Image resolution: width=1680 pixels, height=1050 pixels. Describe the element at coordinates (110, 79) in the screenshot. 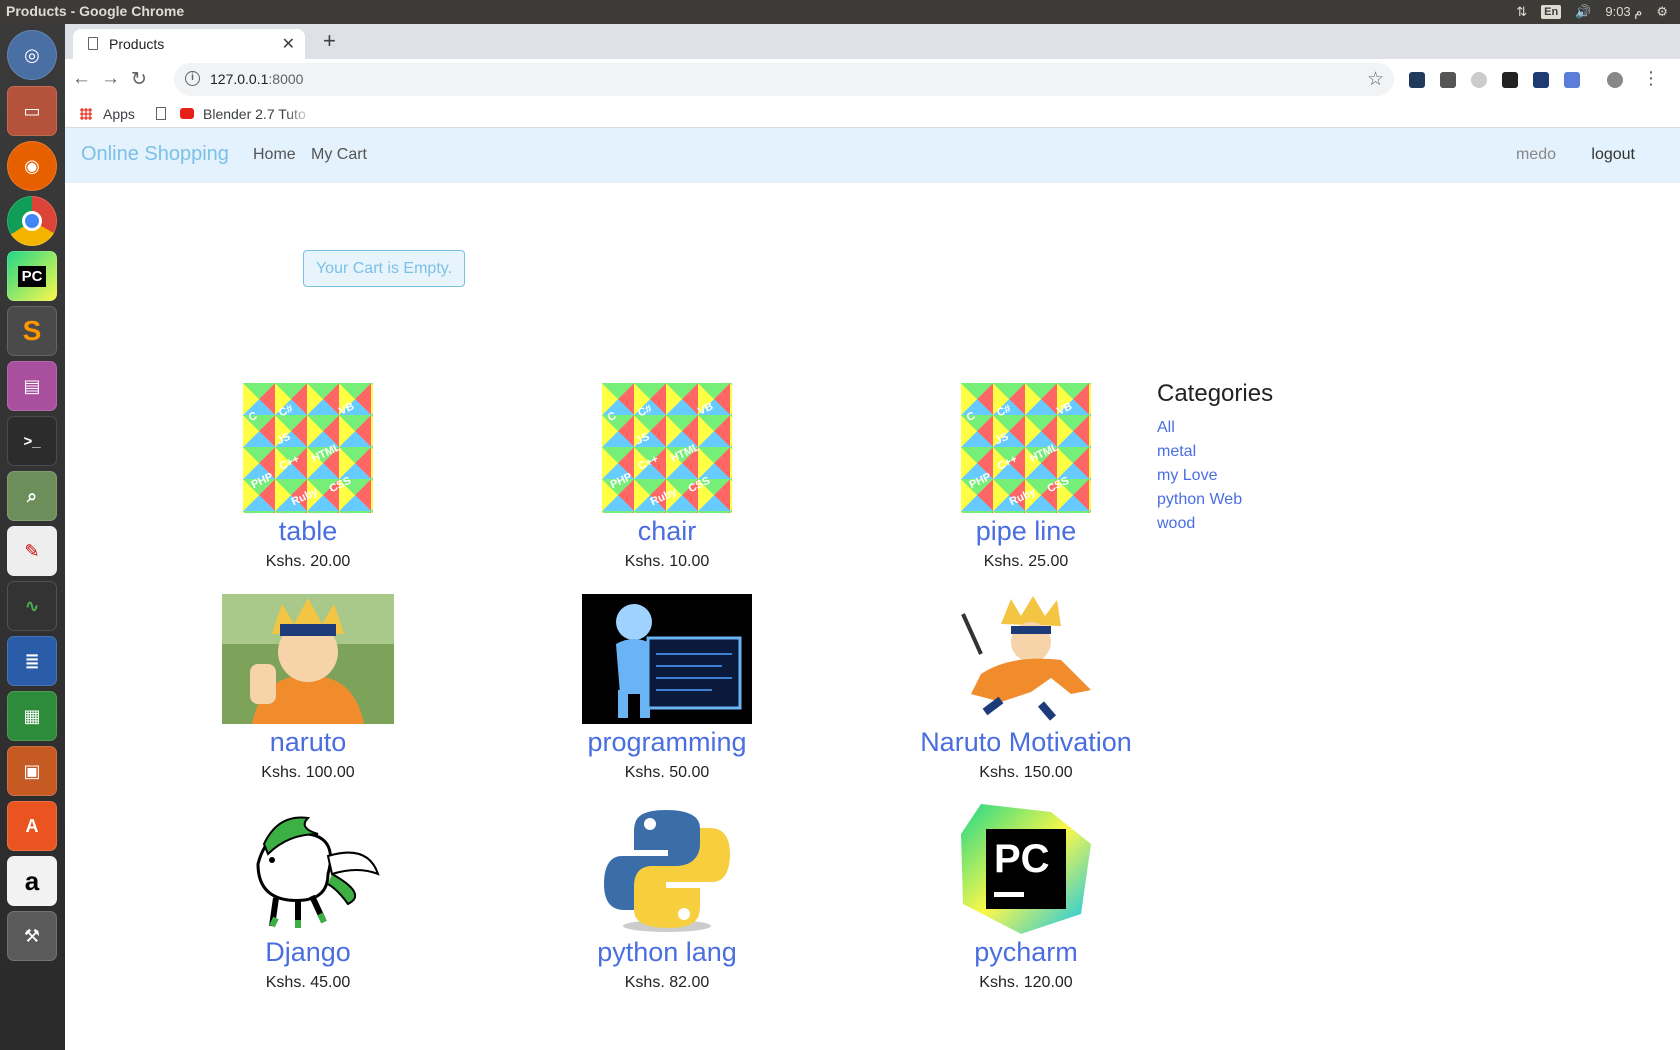

I see `forward-icon: →` at that location.